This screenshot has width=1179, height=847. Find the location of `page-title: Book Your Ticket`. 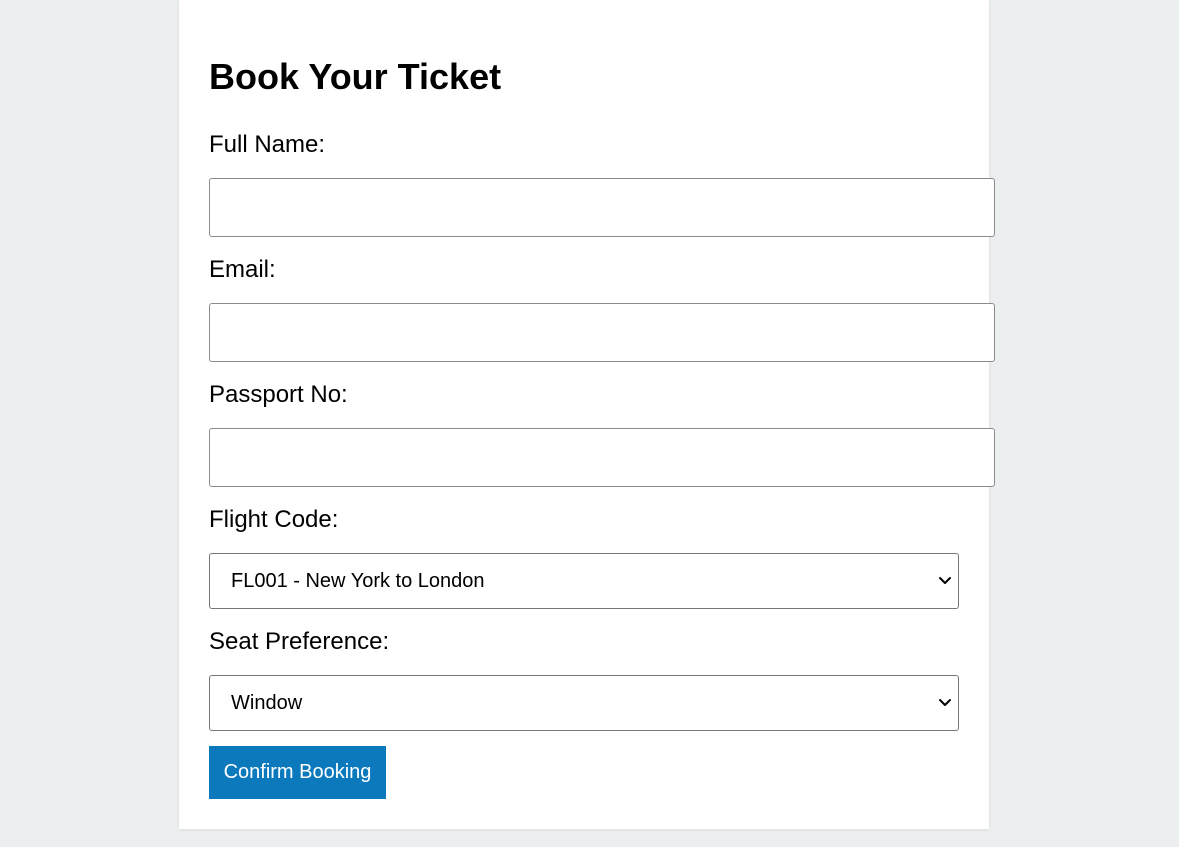

page-title: Book Your Ticket is located at coordinates (355, 76).